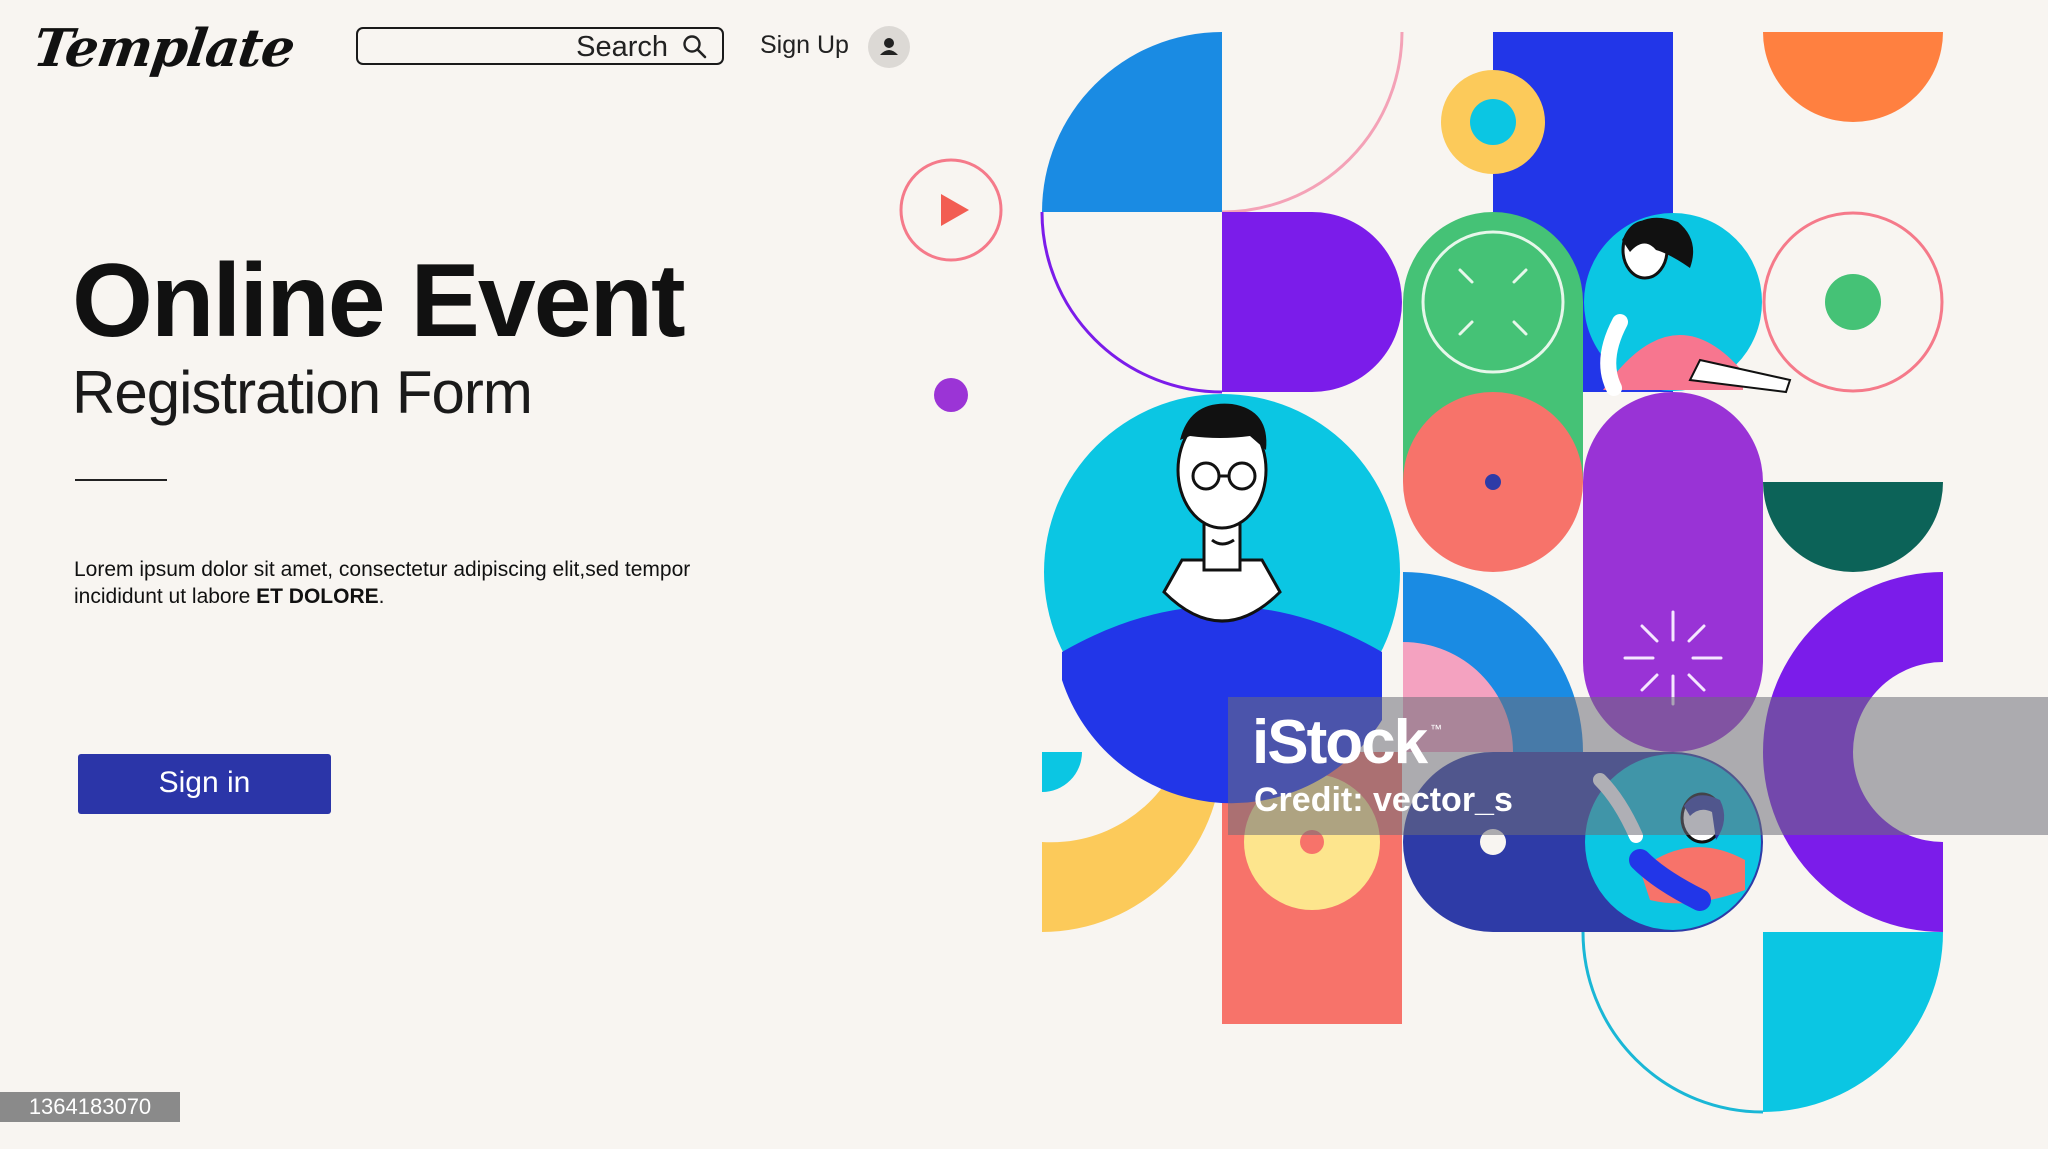 This screenshot has width=2048, height=1149. What do you see at coordinates (1672, 1022) in the screenshot?
I see `cyan-arc` at bounding box center [1672, 1022].